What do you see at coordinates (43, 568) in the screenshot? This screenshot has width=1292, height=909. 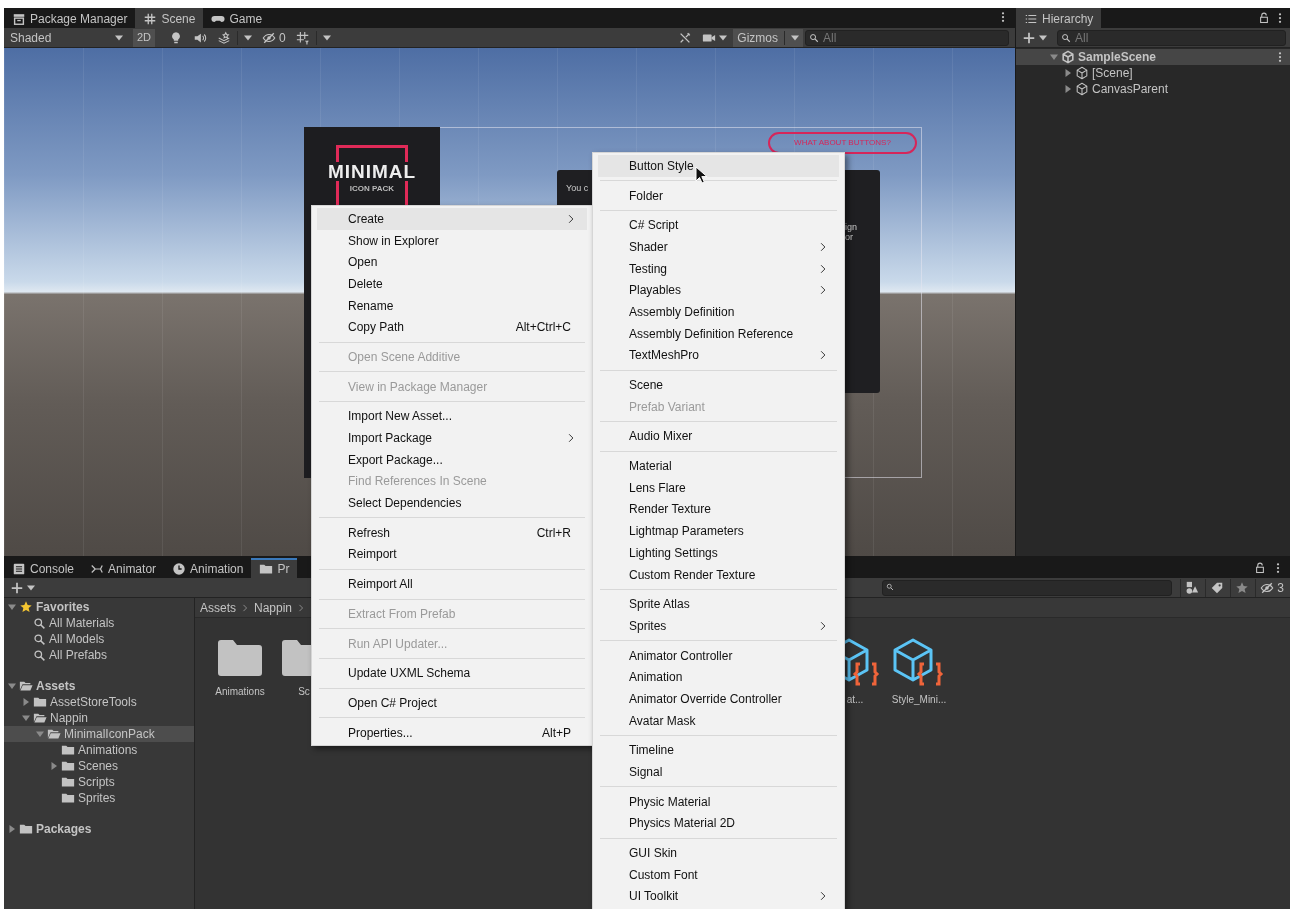 I see `panel-tab: Console` at bounding box center [43, 568].